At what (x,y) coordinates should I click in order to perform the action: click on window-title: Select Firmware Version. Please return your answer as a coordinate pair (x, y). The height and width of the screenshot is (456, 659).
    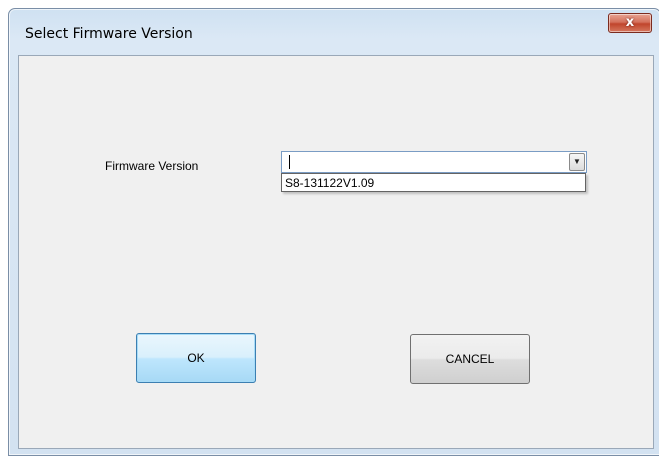
    Looking at the image, I should click on (109, 34).